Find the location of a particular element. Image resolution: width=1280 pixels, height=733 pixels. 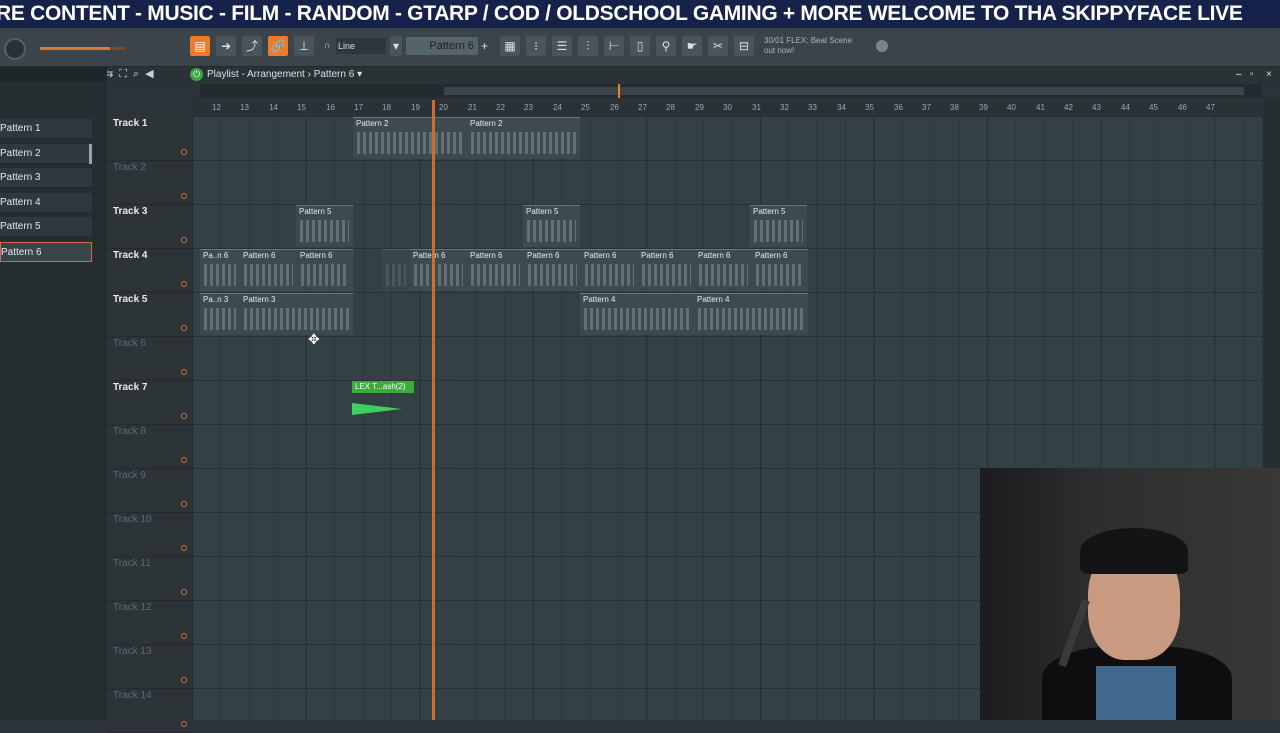

globe-icon is located at coordinates (882, 46).